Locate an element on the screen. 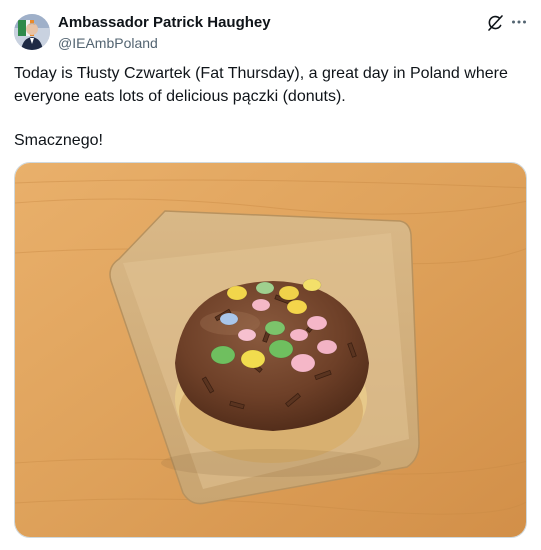 Image resolution: width=541 pixels, height=550 pixels. grok-icon is located at coordinates (495, 23).